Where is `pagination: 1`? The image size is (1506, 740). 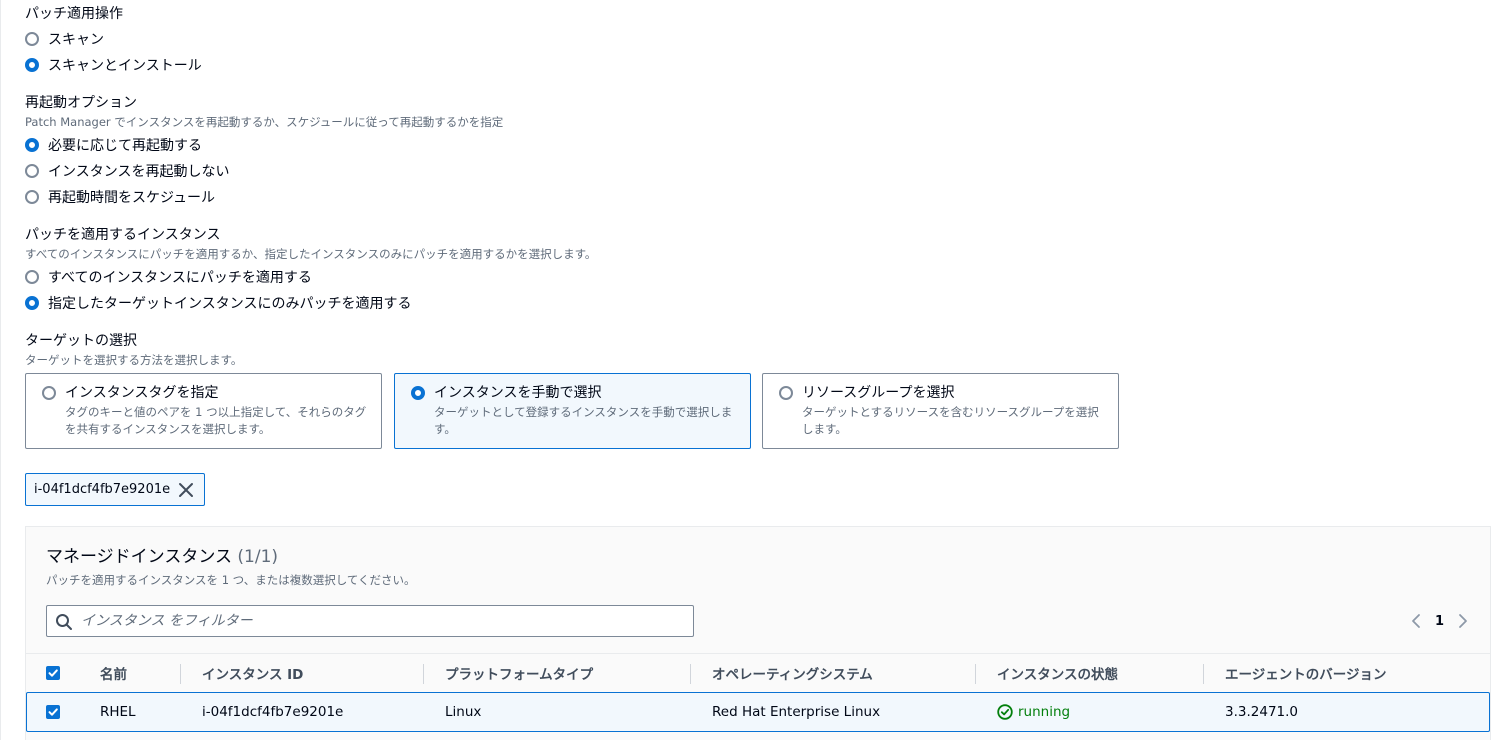
pagination: 1 is located at coordinates (1439, 621).